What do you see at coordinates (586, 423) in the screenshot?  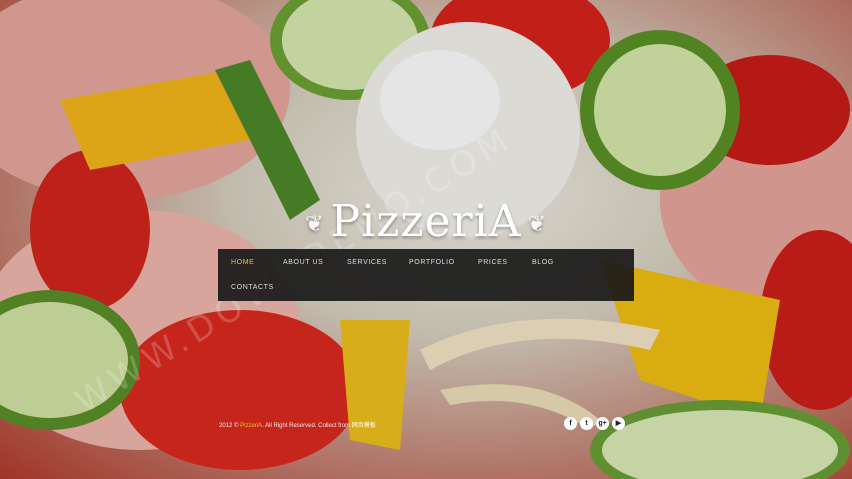 I see `twitter-icon: t` at bounding box center [586, 423].